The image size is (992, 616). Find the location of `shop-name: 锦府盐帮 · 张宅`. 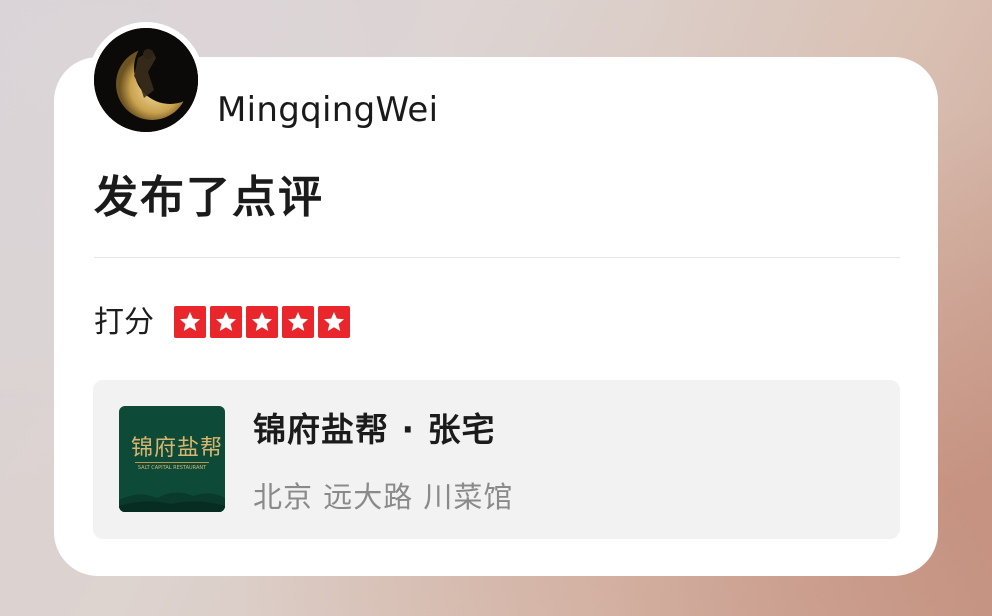

shop-name: 锦府盐帮 · 张宅 is located at coordinates (374, 430).